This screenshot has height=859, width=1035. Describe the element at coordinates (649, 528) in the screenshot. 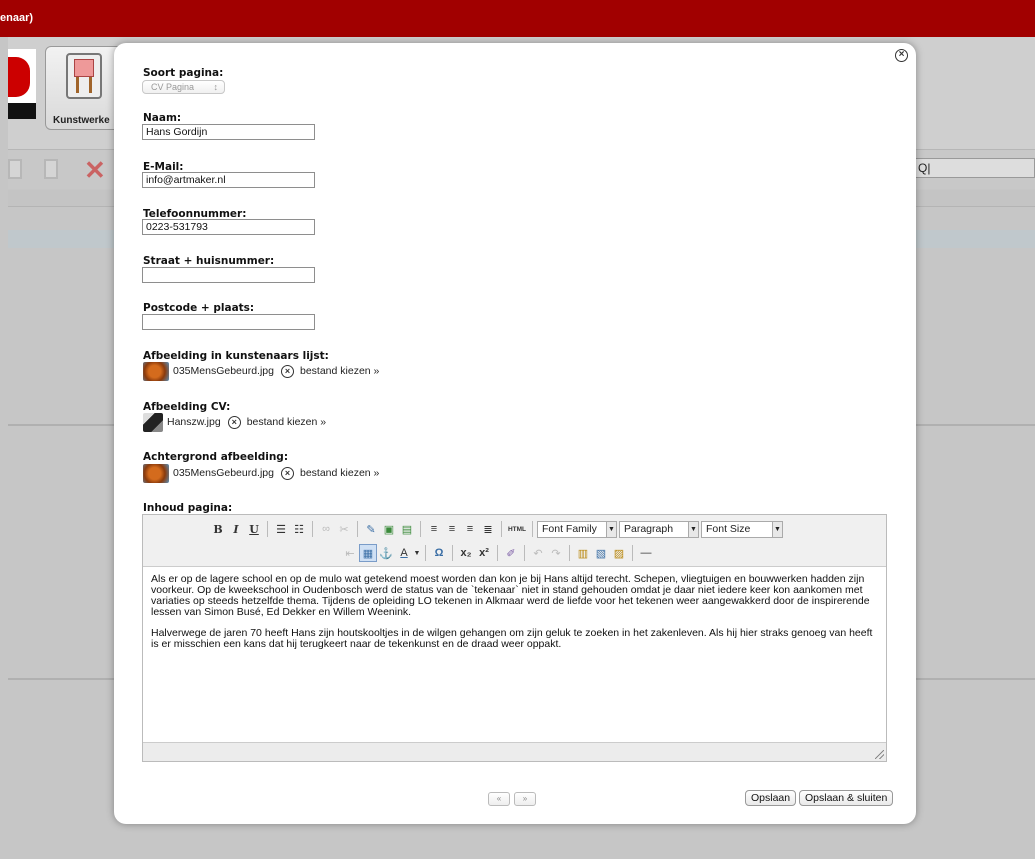

I see `format-value: Paragraph` at that location.